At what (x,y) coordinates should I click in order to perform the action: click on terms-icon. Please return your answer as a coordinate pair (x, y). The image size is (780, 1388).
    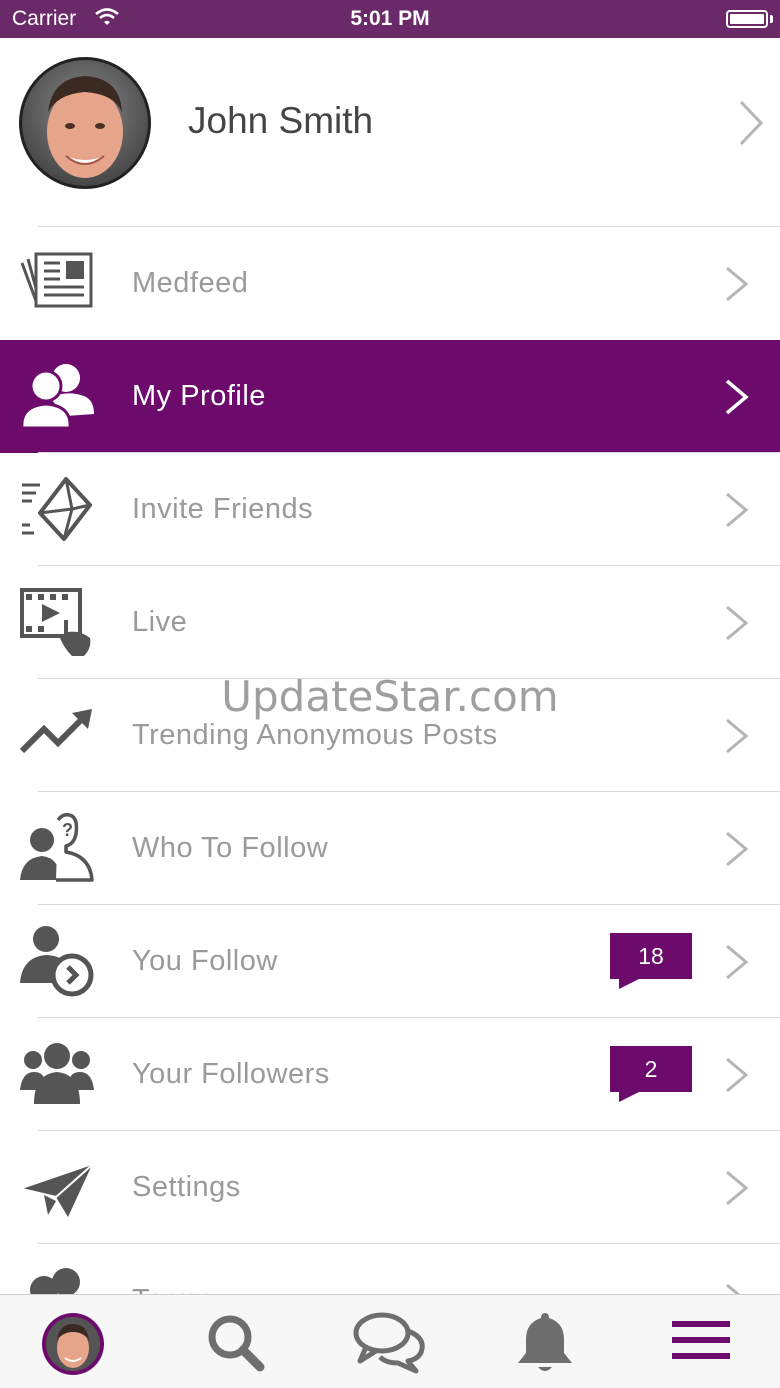
    Looking at the image, I should click on (55, 1281).